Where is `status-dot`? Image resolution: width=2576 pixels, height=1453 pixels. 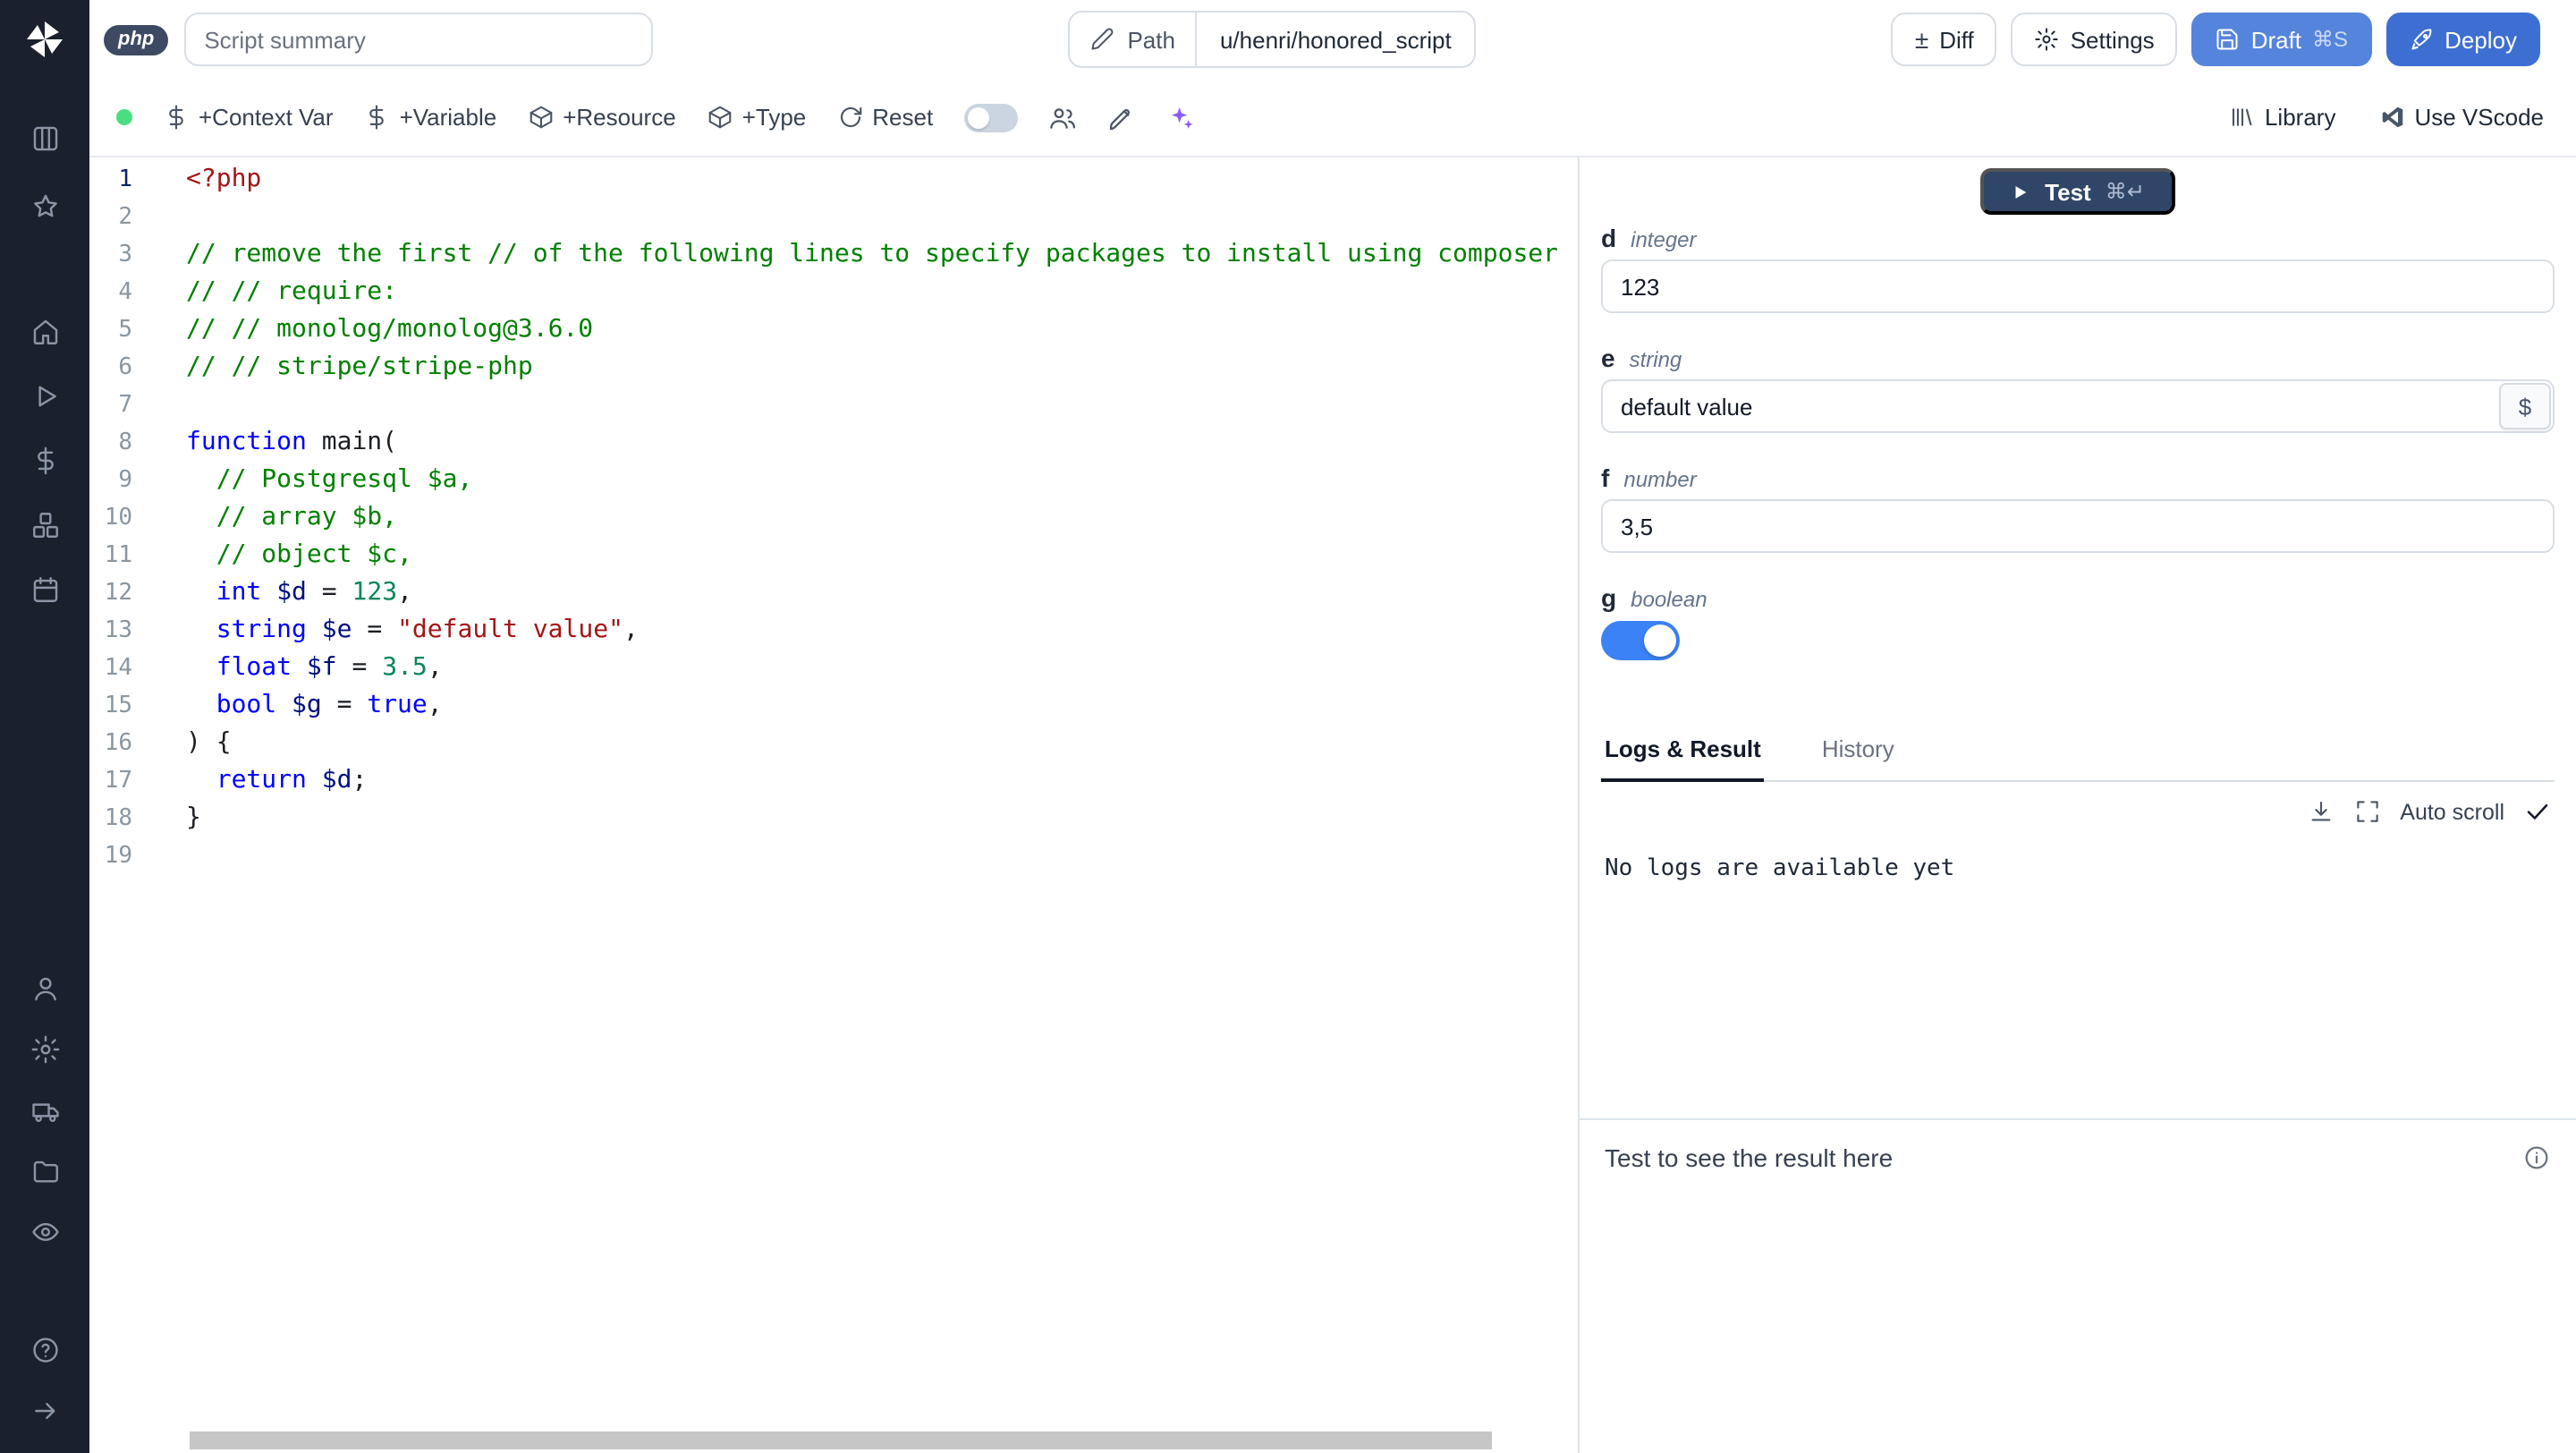 status-dot is located at coordinates (124, 117).